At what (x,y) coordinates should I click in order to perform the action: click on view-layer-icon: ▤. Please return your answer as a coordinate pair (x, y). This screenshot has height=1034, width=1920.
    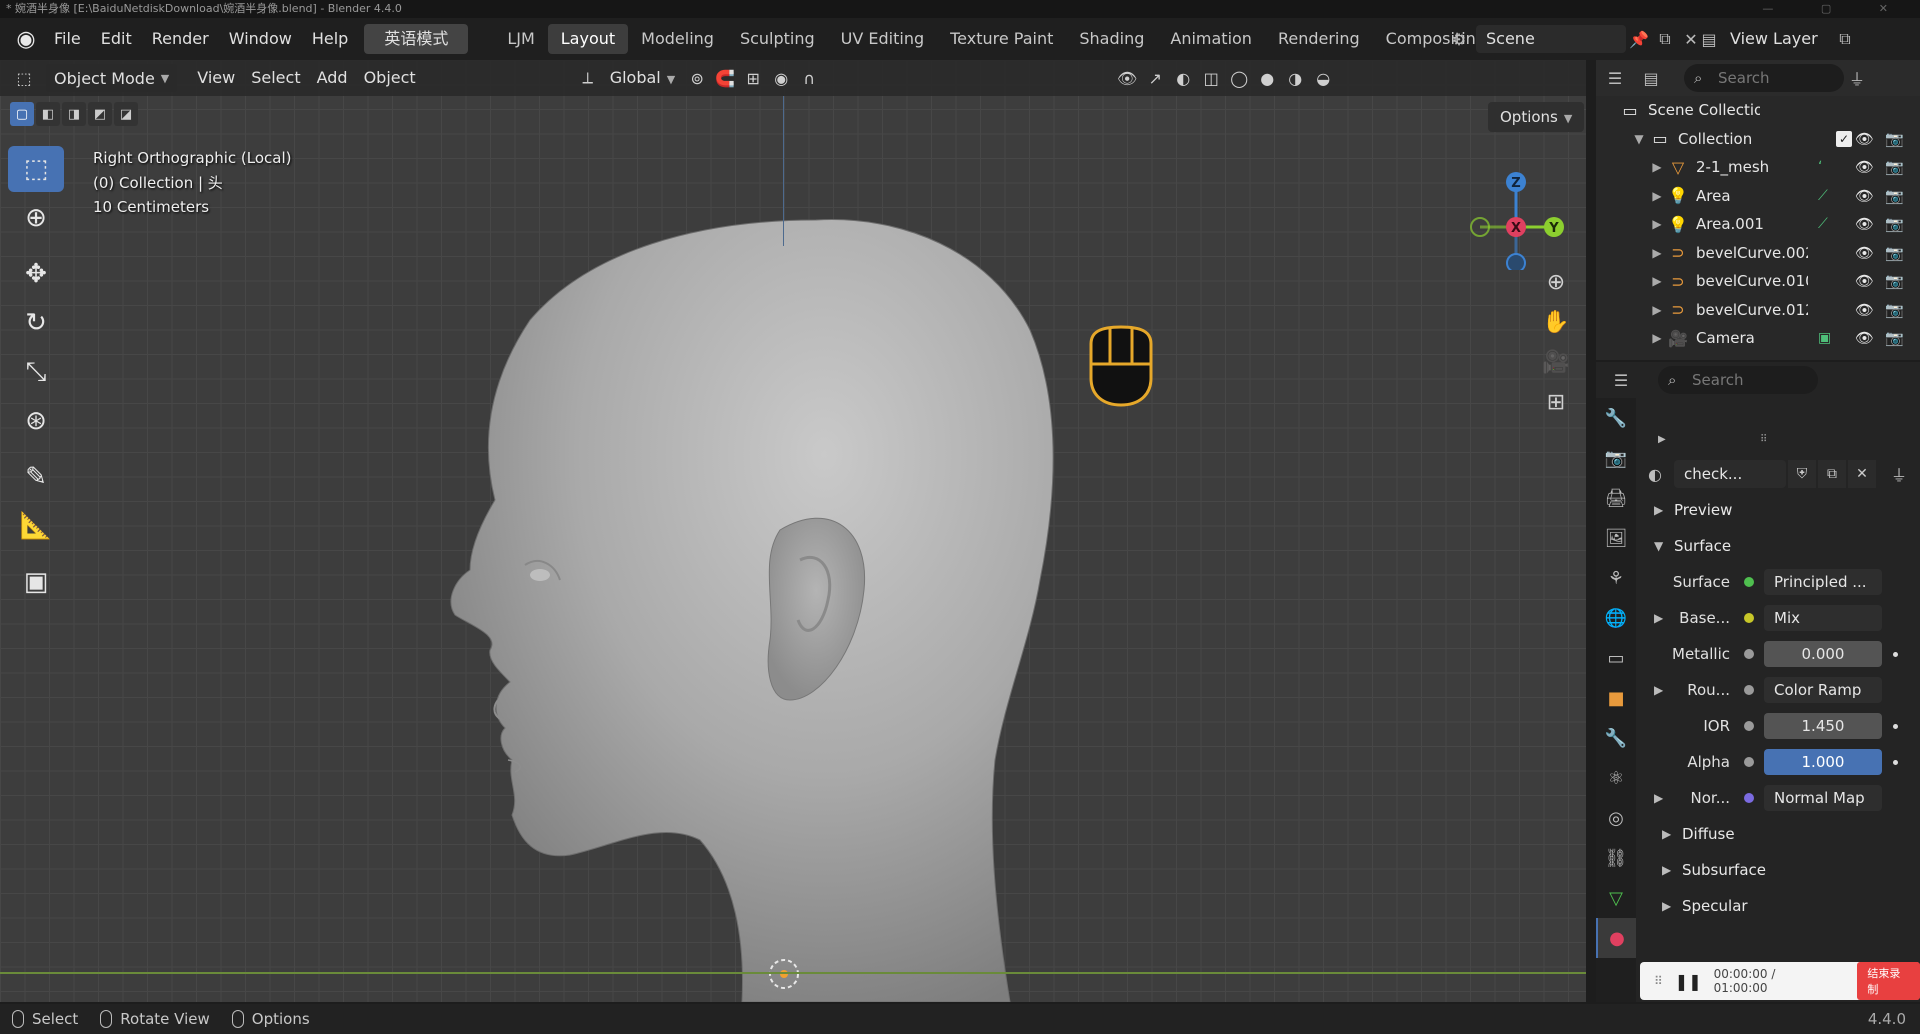
    Looking at the image, I should click on (1709, 39).